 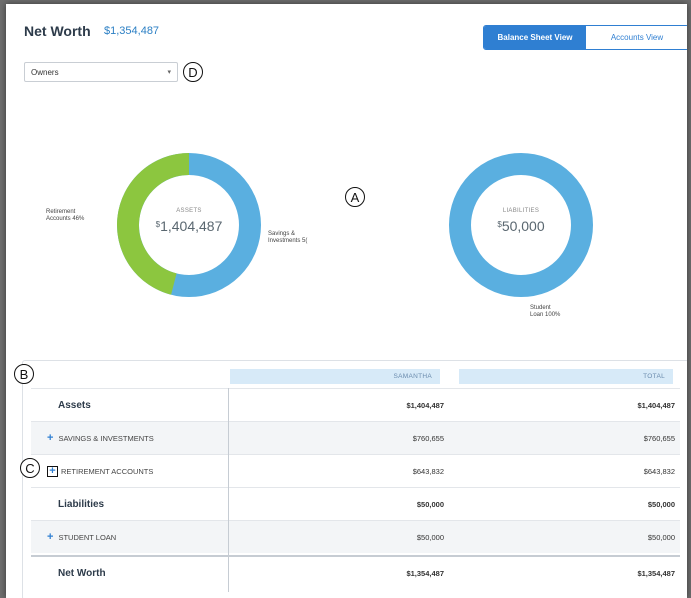 I want to click on row-value-total: $1,404,487, so click(x=656, y=405).